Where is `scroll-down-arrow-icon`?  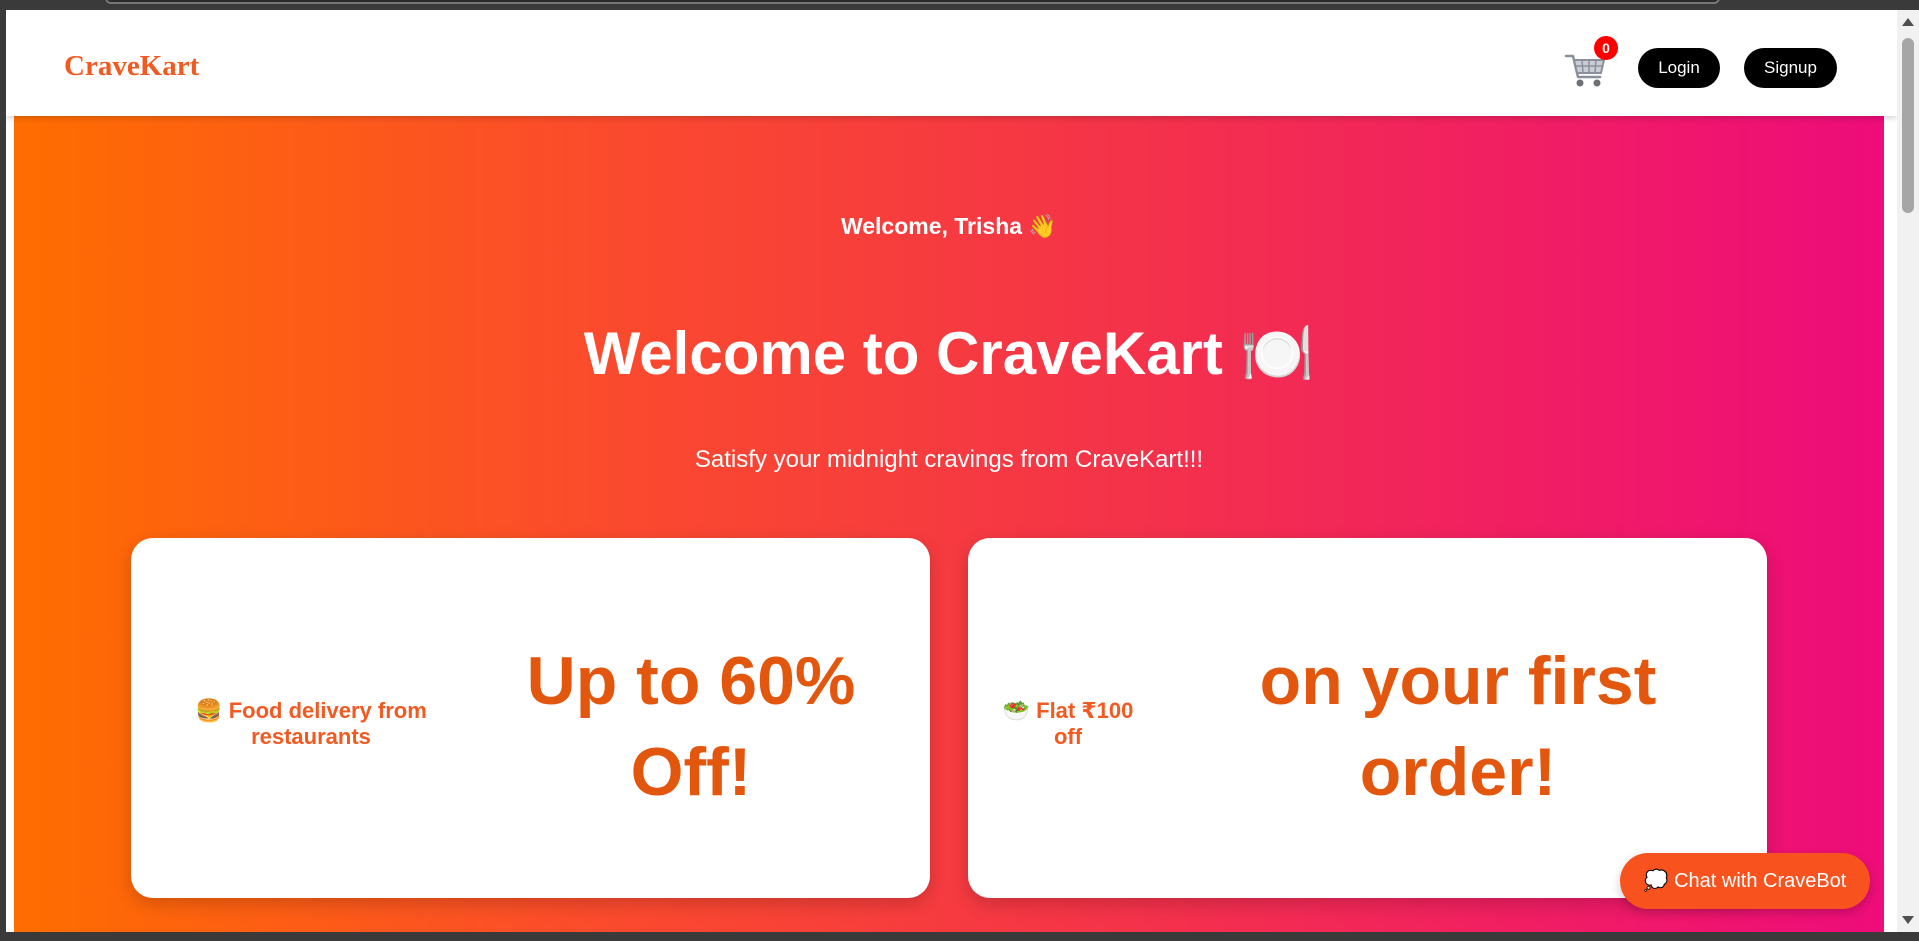 scroll-down-arrow-icon is located at coordinates (1908, 920).